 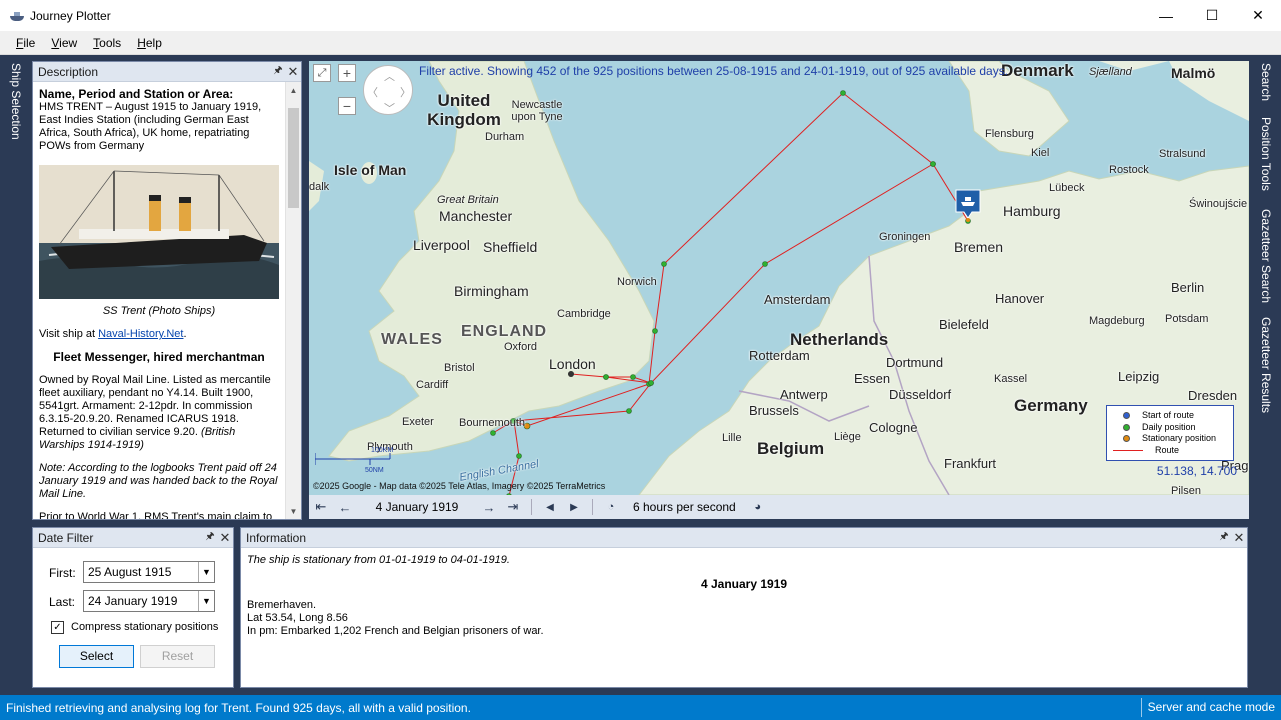 What do you see at coordinates (372, 92) in the screenshot?
I see `pan-left-icon: 〈` at bounding box center [372, 92].